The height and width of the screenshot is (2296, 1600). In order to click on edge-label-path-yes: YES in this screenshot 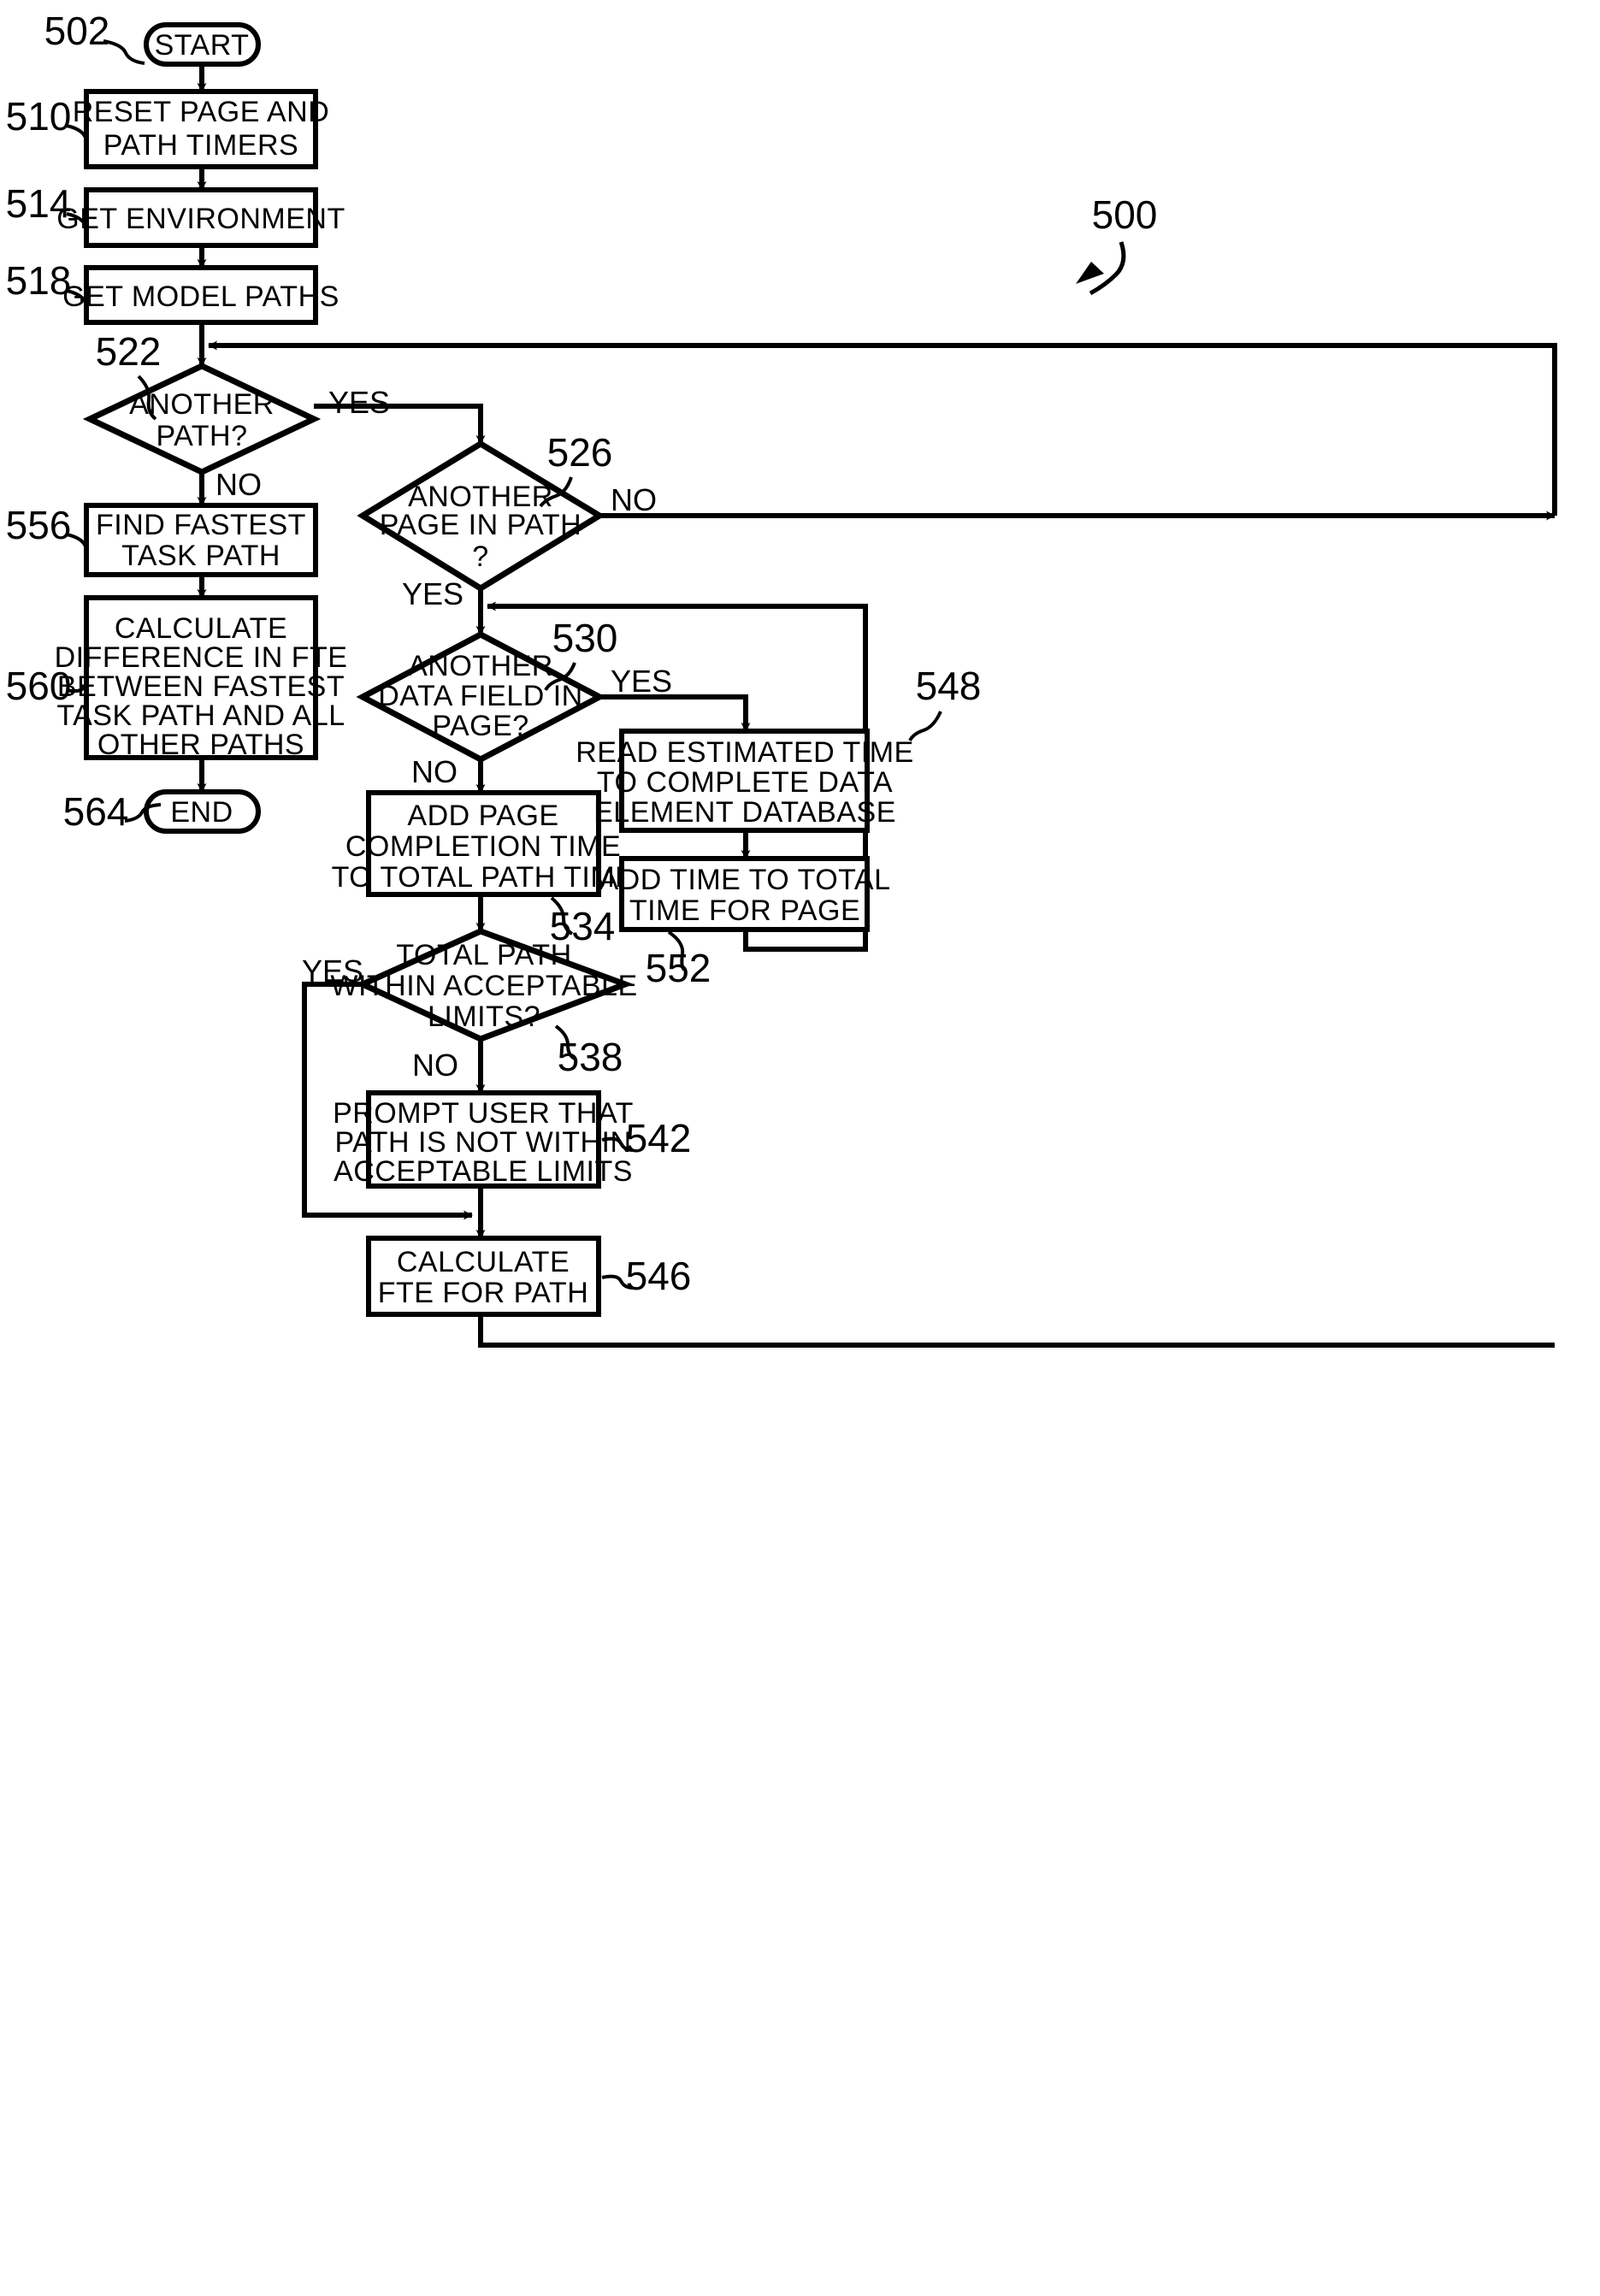, I will do `click(359, 402)`.